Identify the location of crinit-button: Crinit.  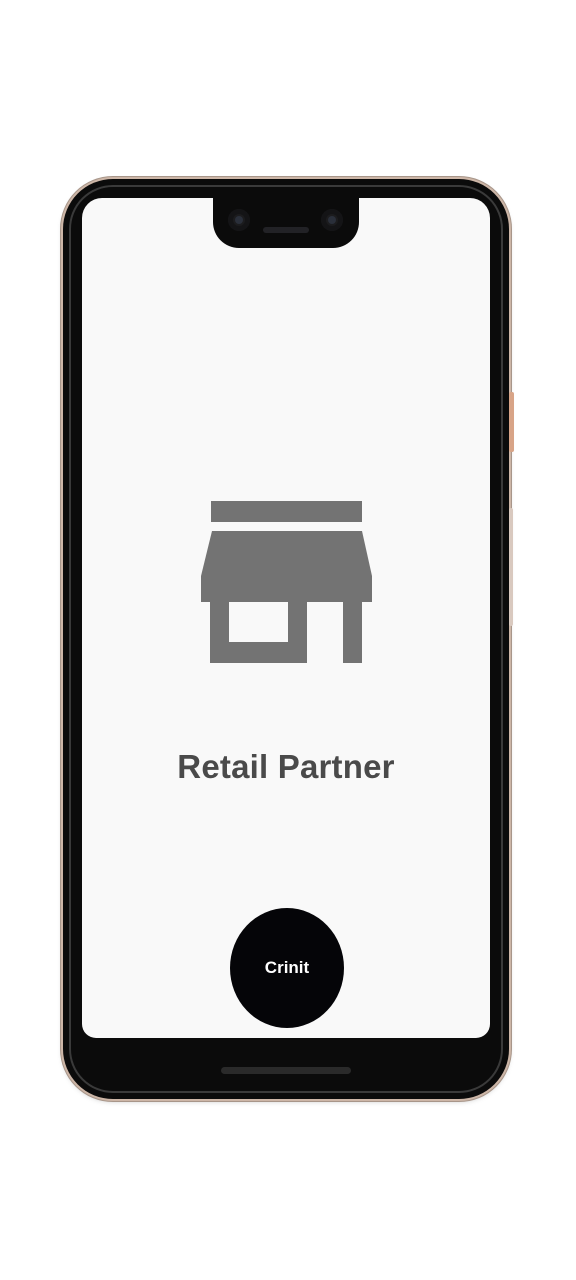
(287, 968).